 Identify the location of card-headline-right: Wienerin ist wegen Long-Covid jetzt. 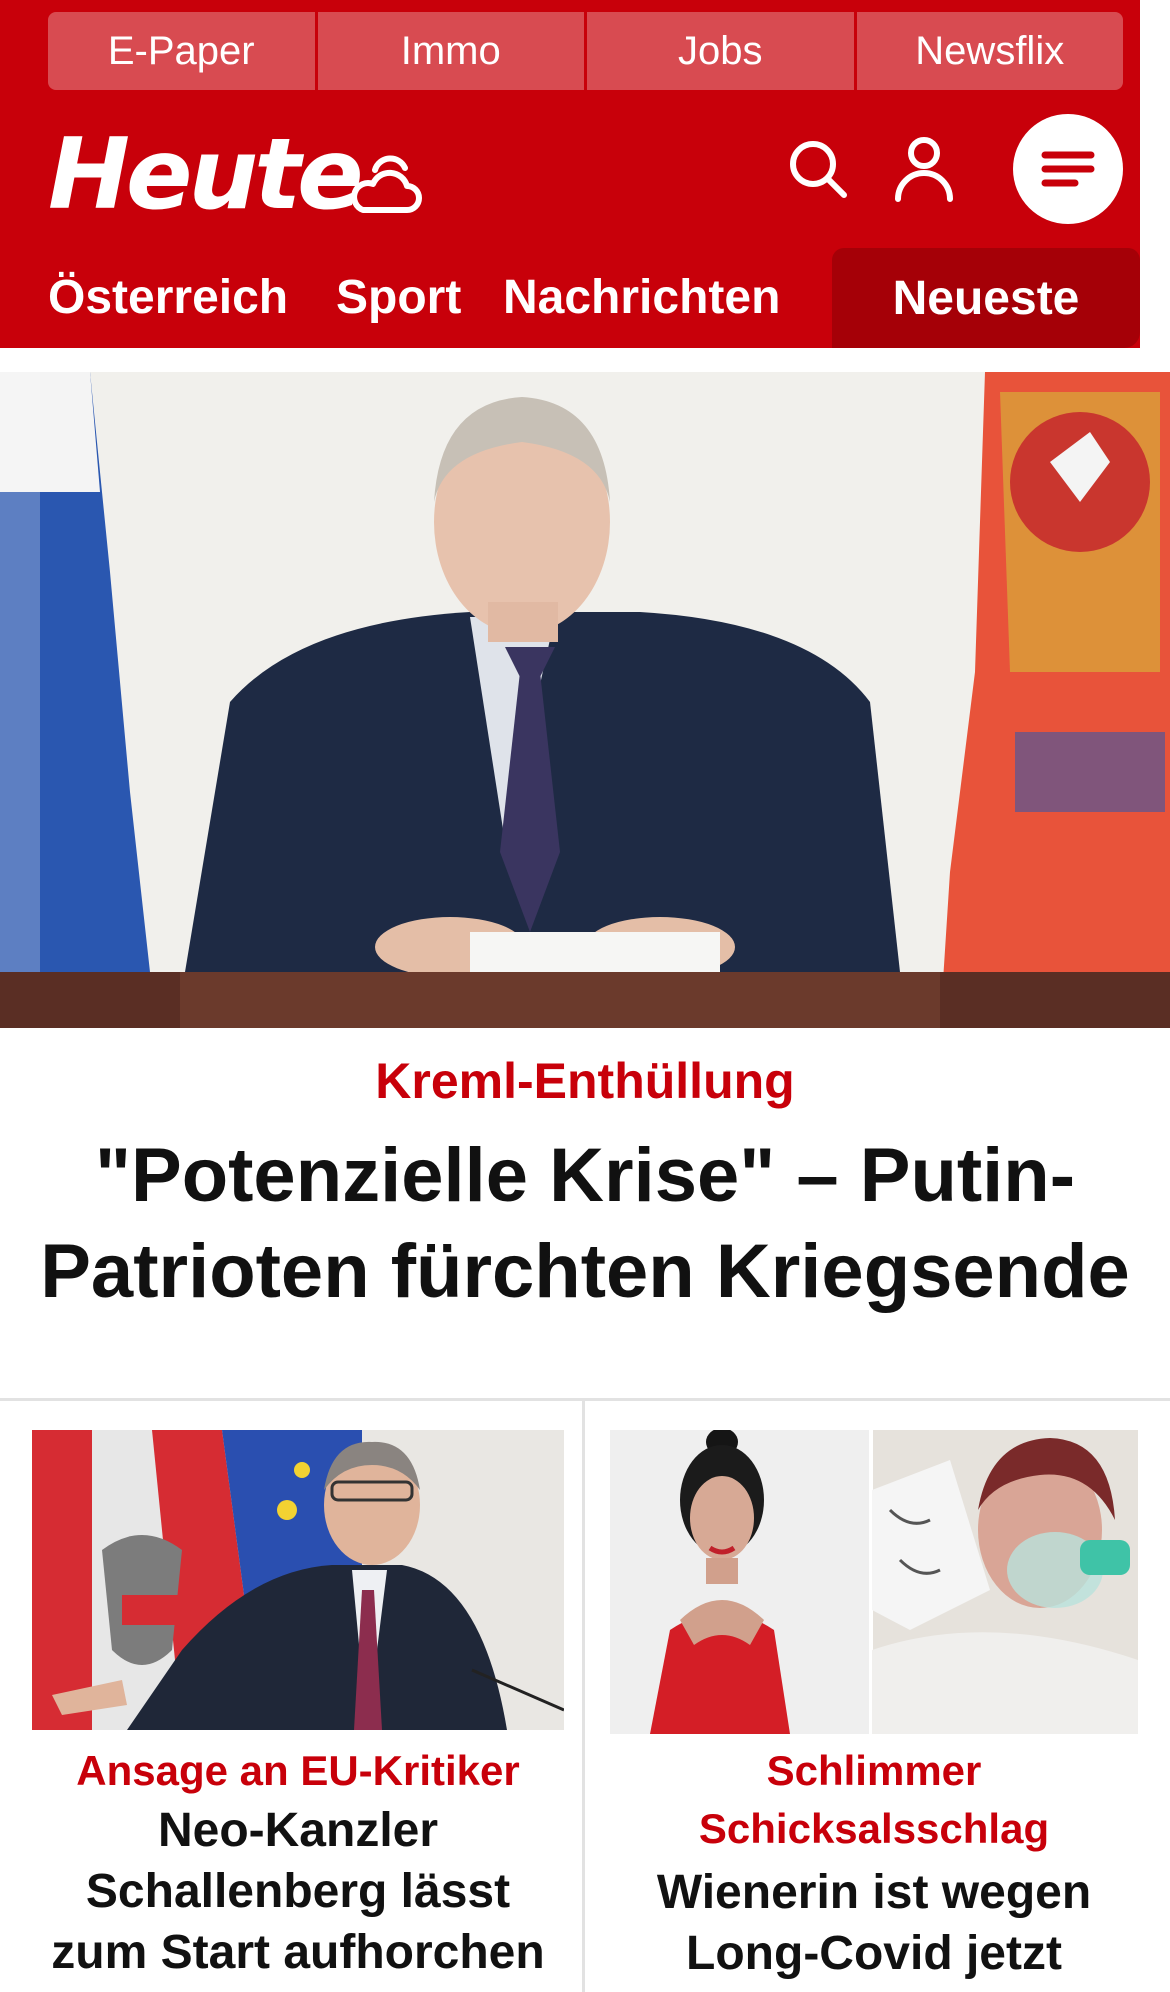
(874, 1923).